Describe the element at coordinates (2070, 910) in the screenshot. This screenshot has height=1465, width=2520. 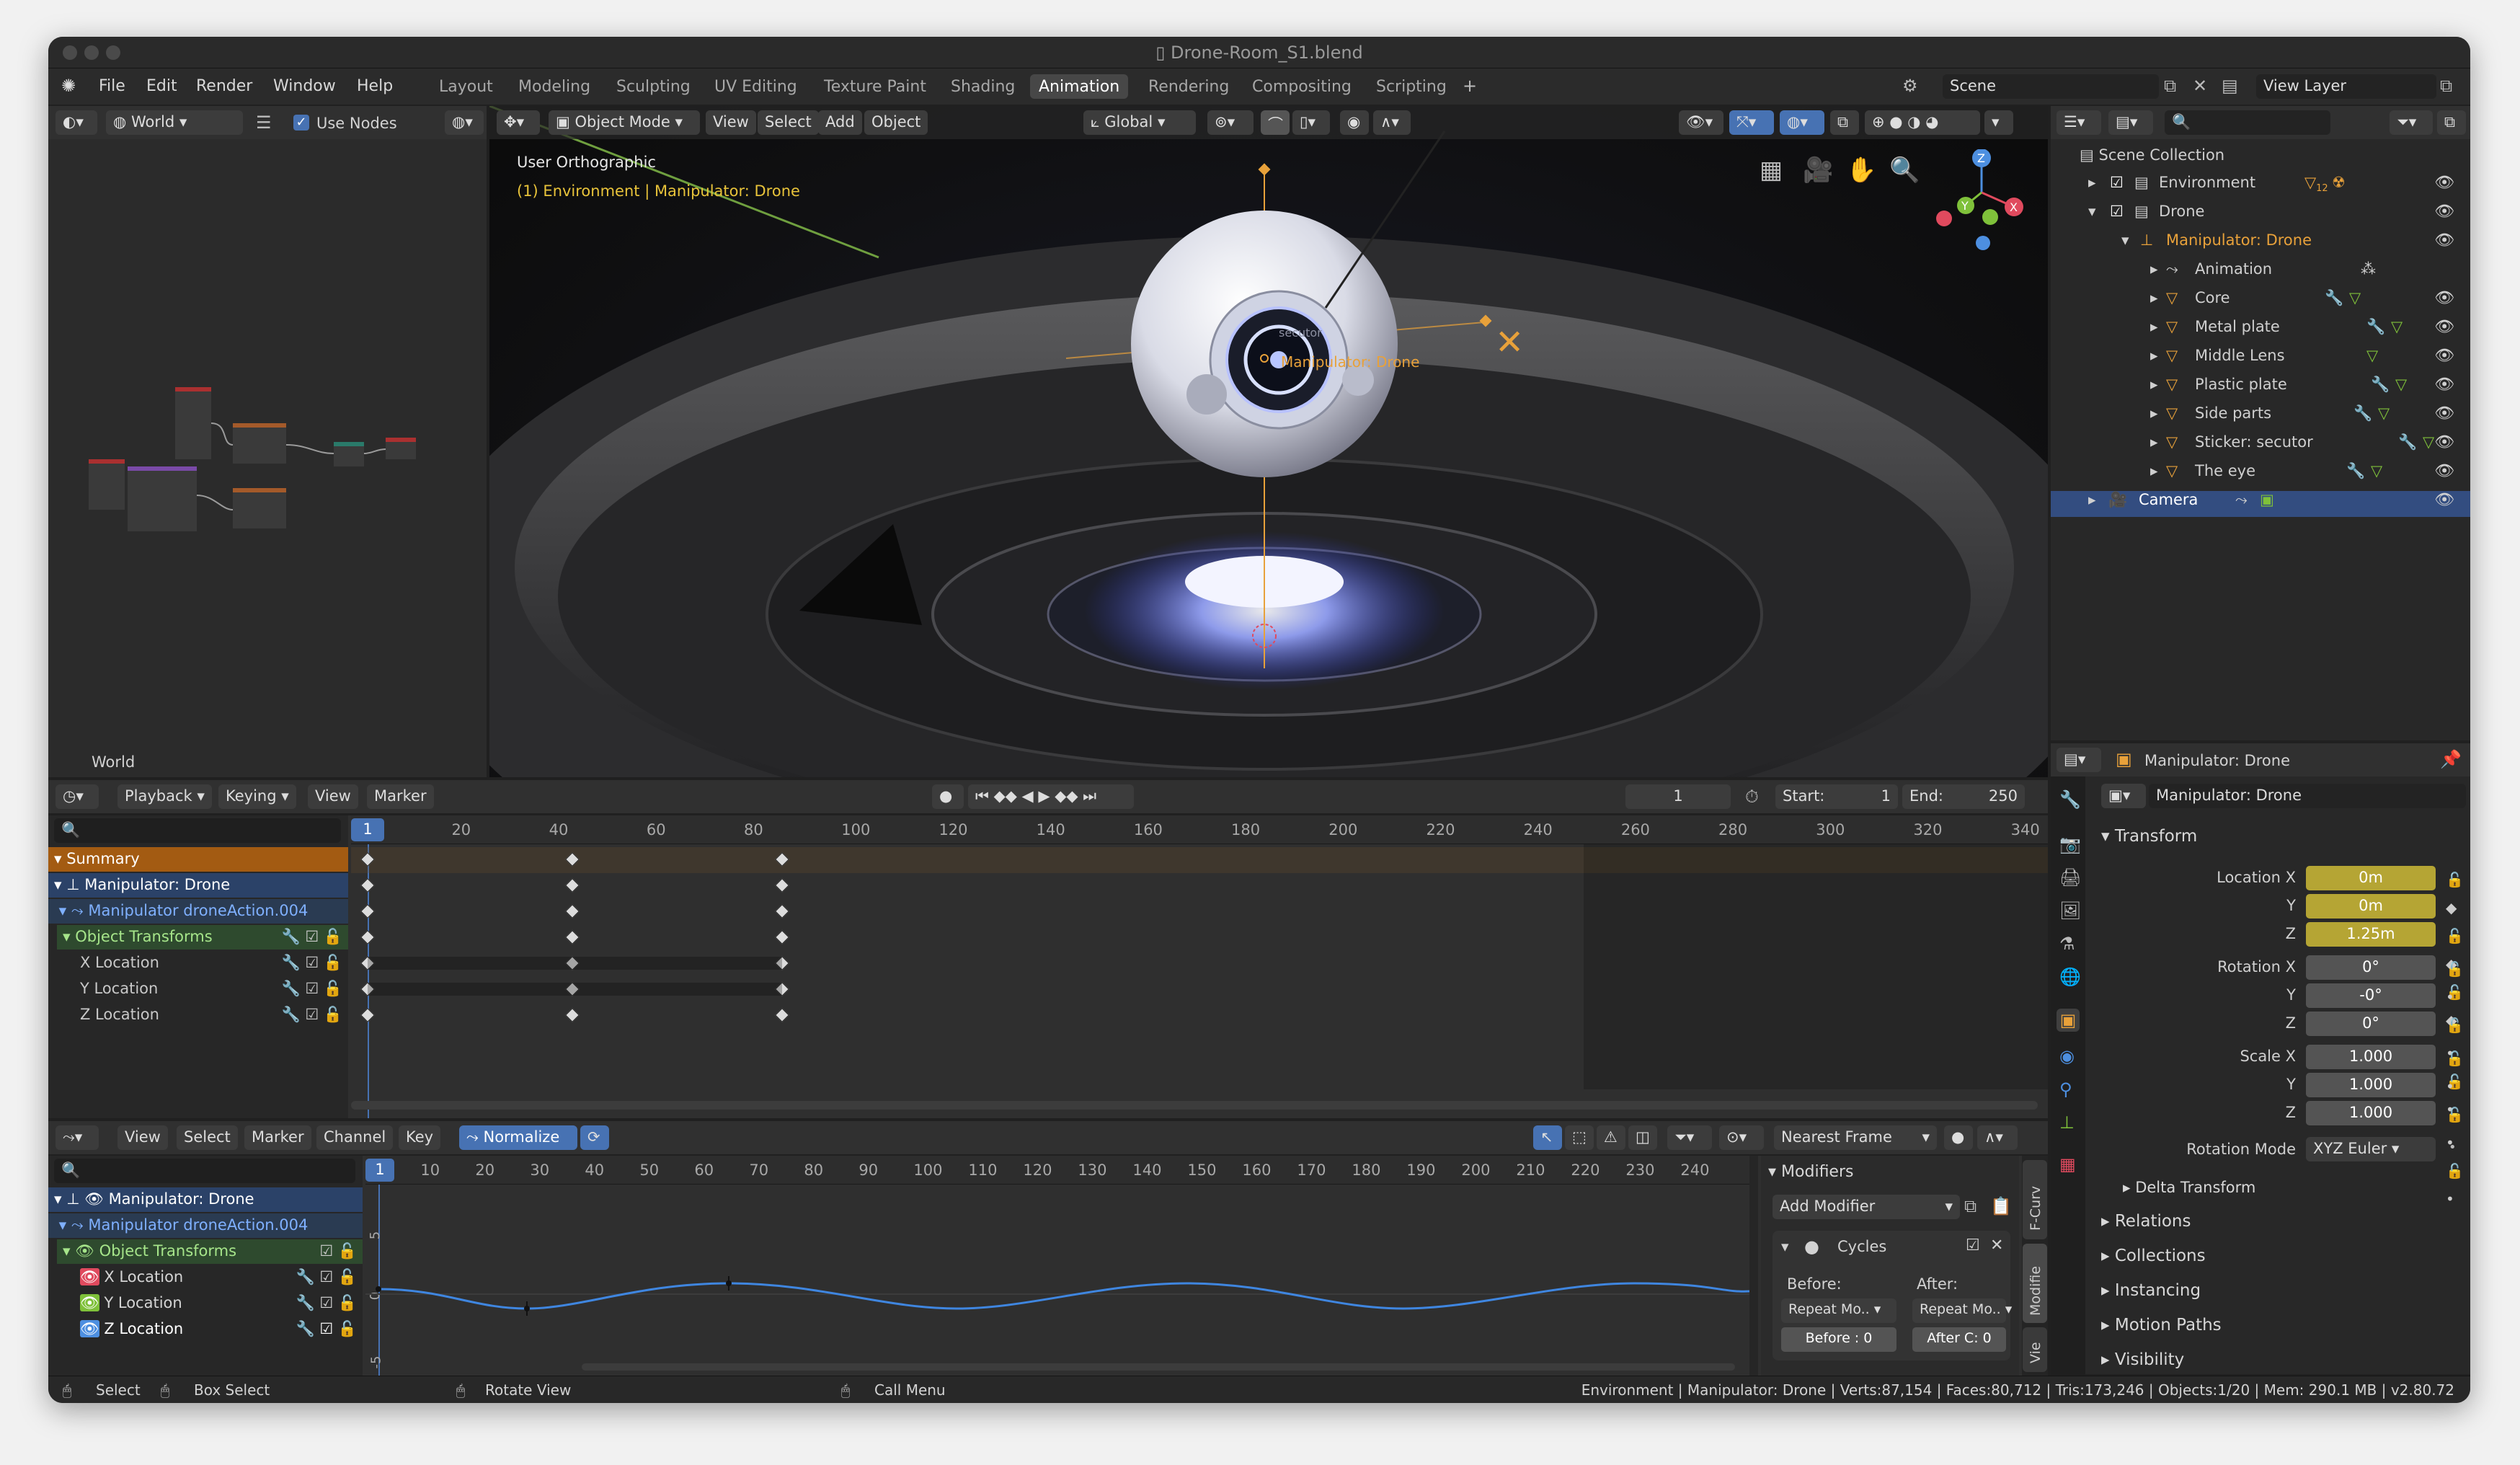
I see `view-layer-tab-icon: 🖼` at that location.